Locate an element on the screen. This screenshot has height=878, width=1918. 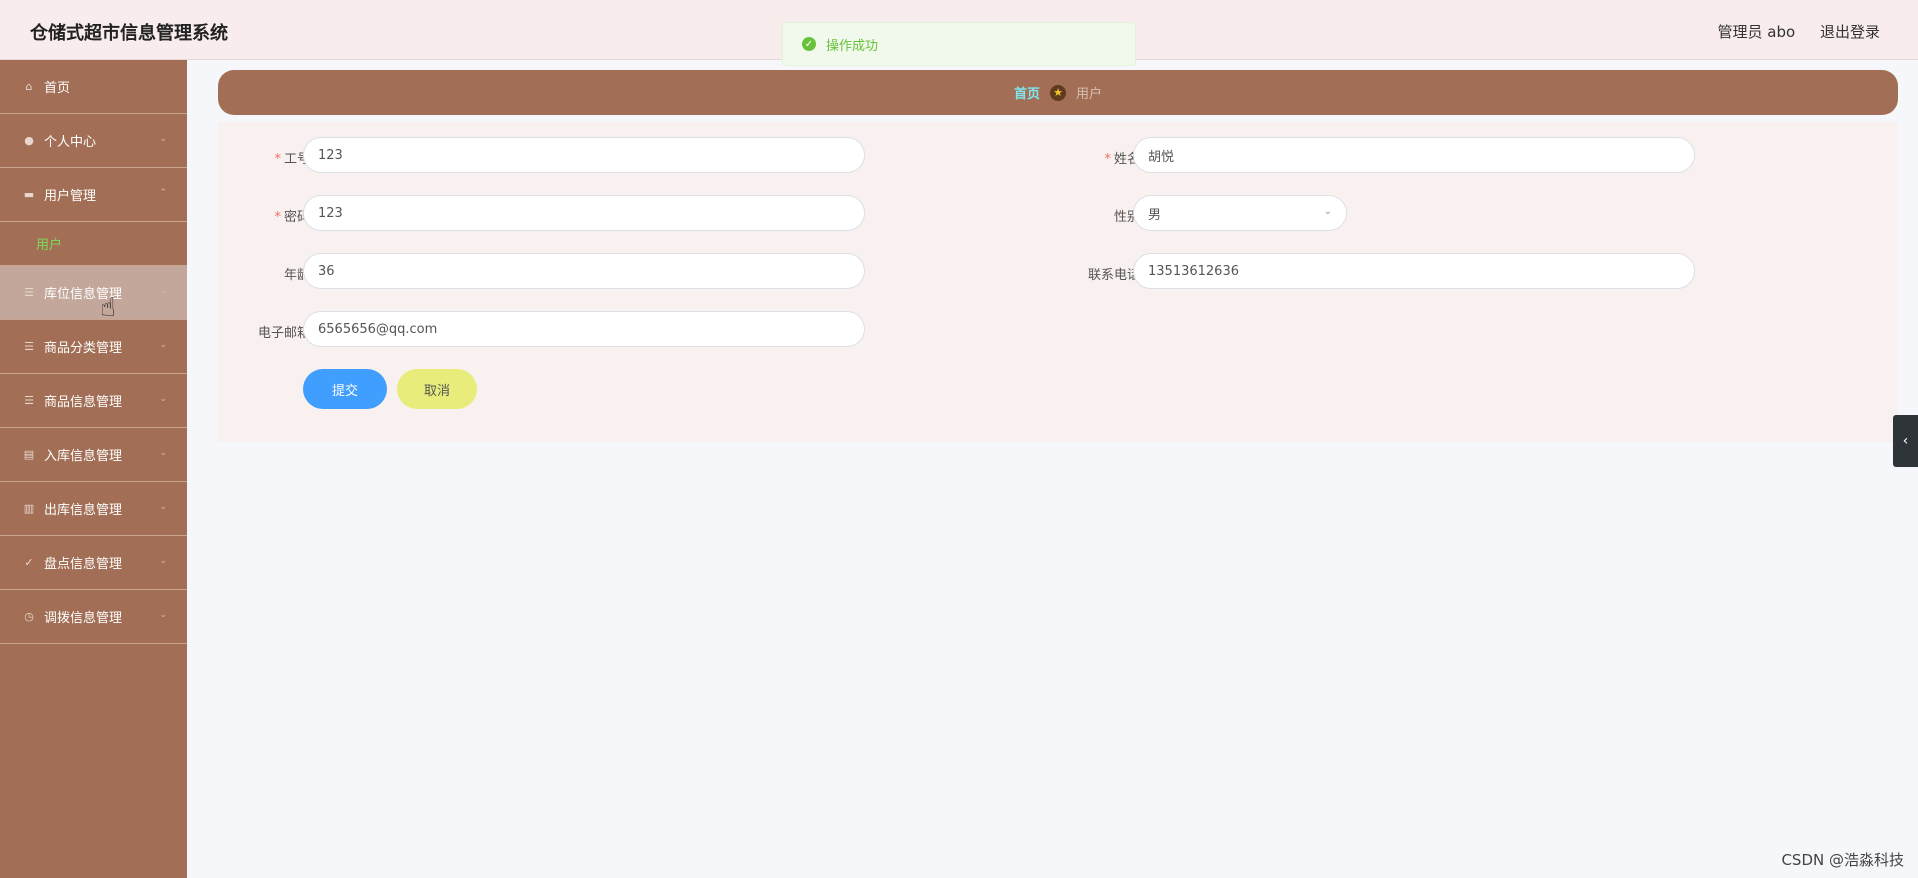
youxiang-input: 6565656@qq.com is located at coordinates (584, 329).